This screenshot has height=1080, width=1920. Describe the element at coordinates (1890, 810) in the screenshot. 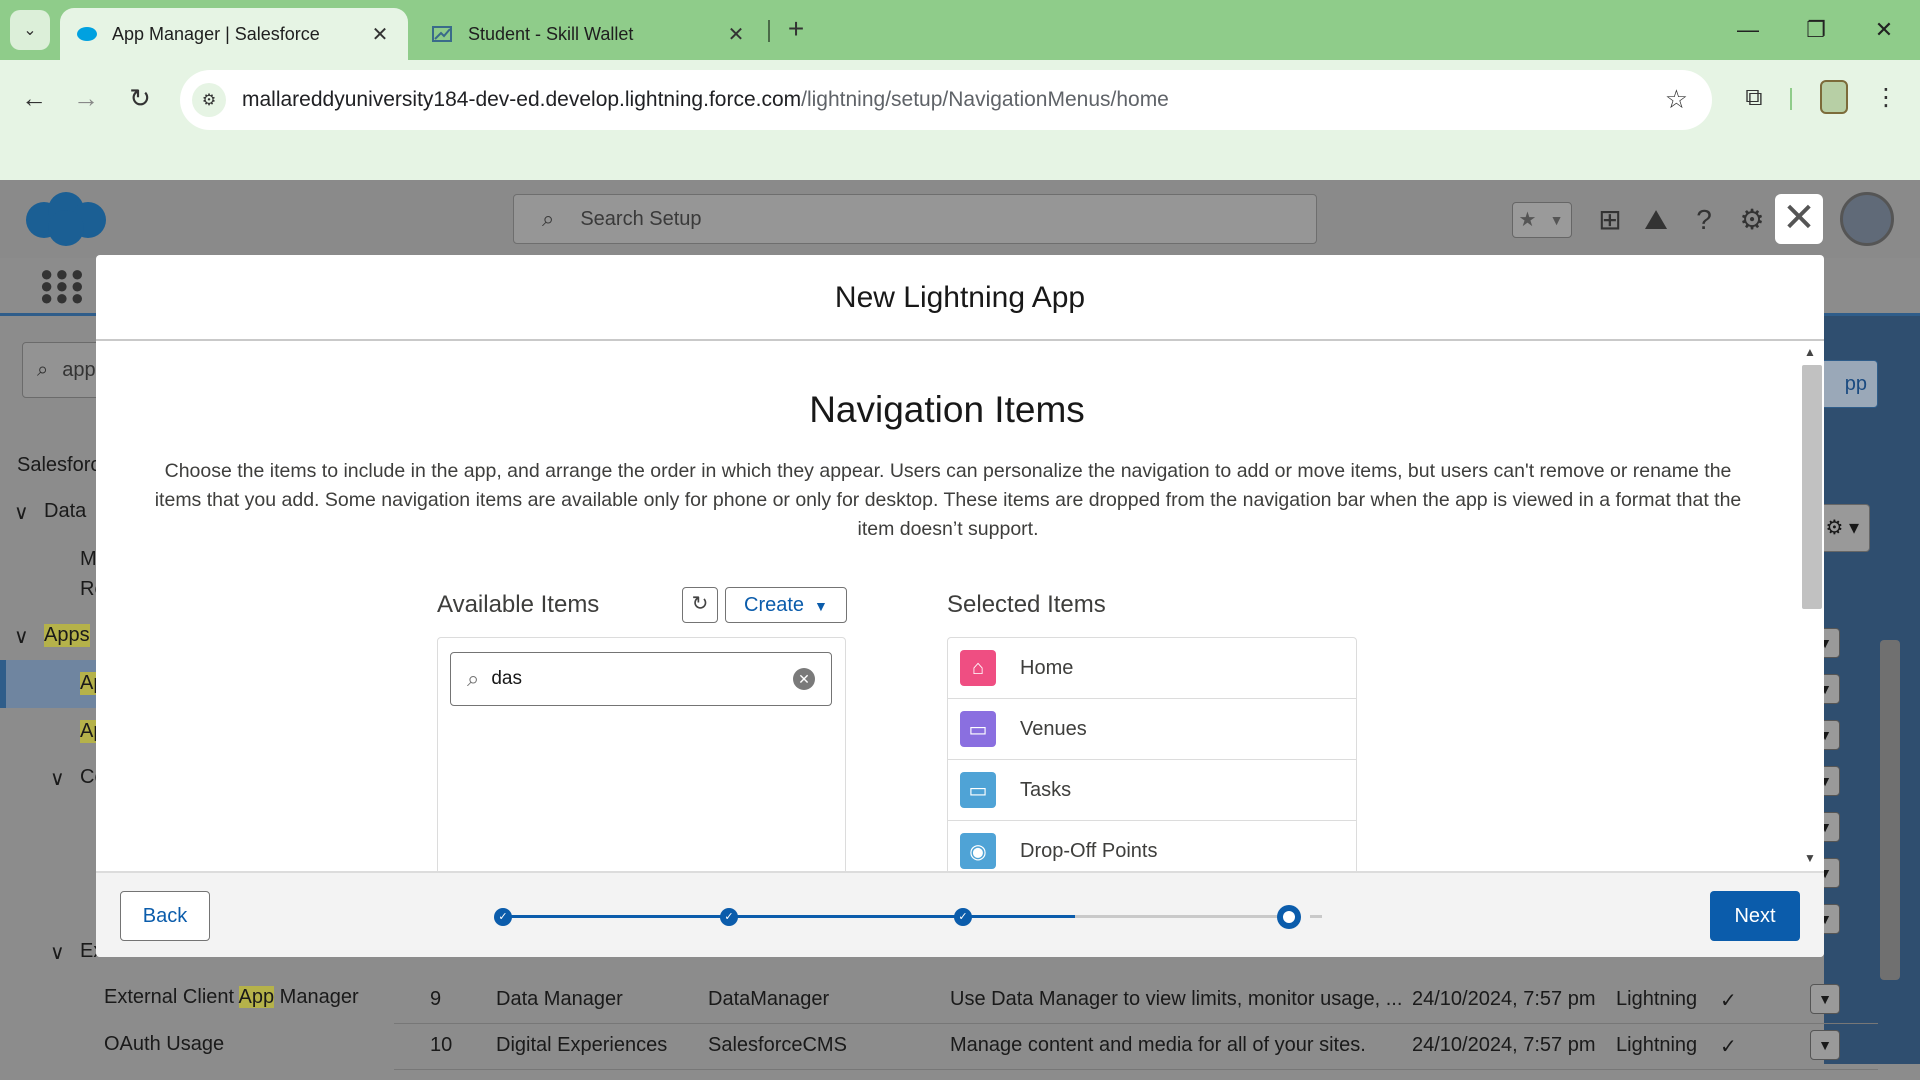

I see `list-scrollbar` at that location.